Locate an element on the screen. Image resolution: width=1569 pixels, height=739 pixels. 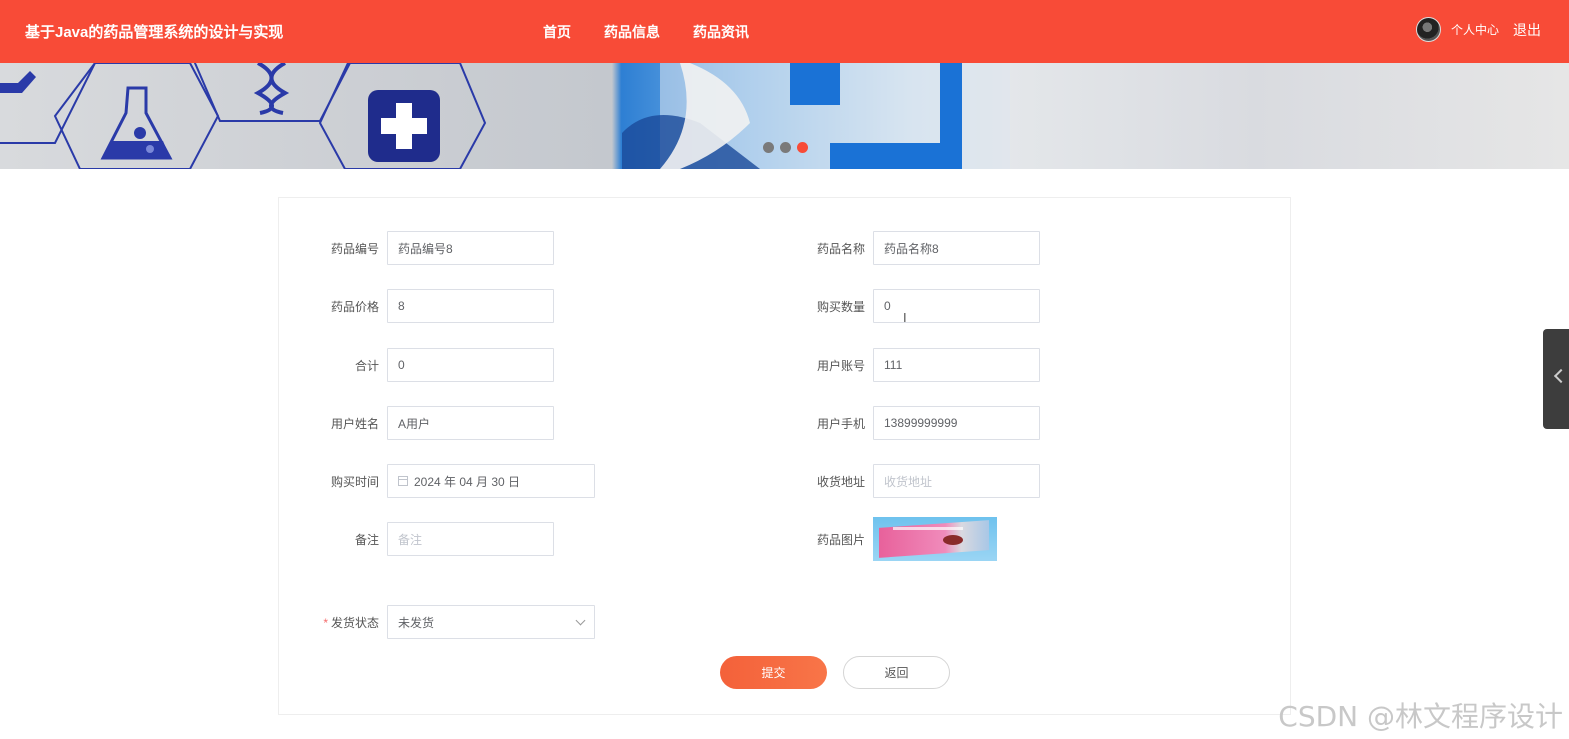
back-button: 返回 is located at coordinates (896, 672).